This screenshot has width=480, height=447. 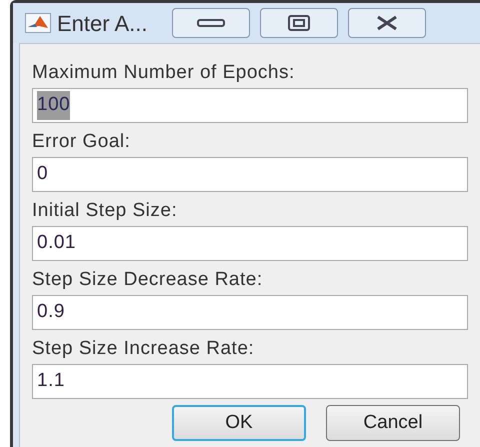 What do you see at coordinates (393, 423) in the screenshot?
I see `dialog-button: Cancel` at bounding box center [393, 423].